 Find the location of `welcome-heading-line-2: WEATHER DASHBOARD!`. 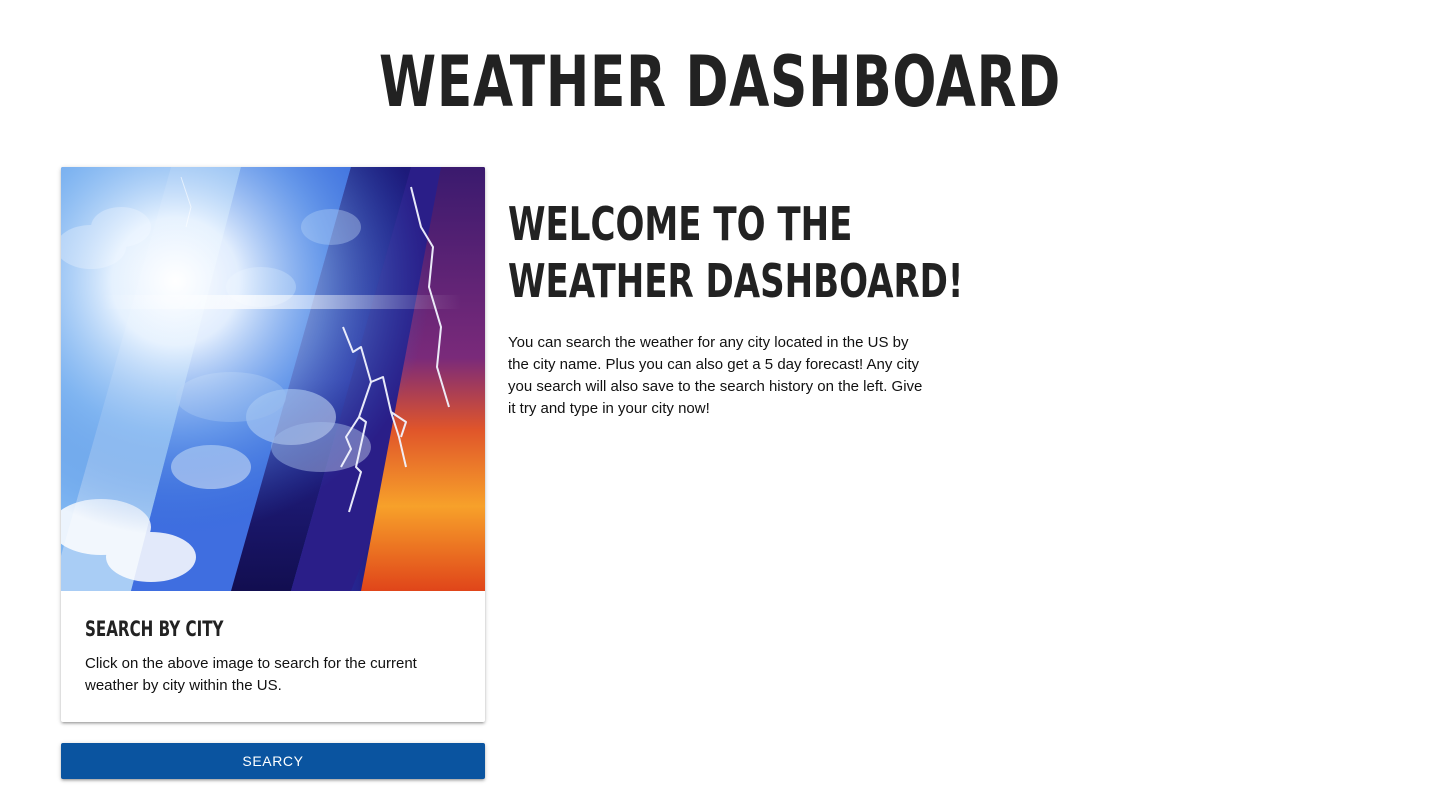

welcome-heading-line-2: WEATHER DASHBOARD! is located at coordinates (736, 281).